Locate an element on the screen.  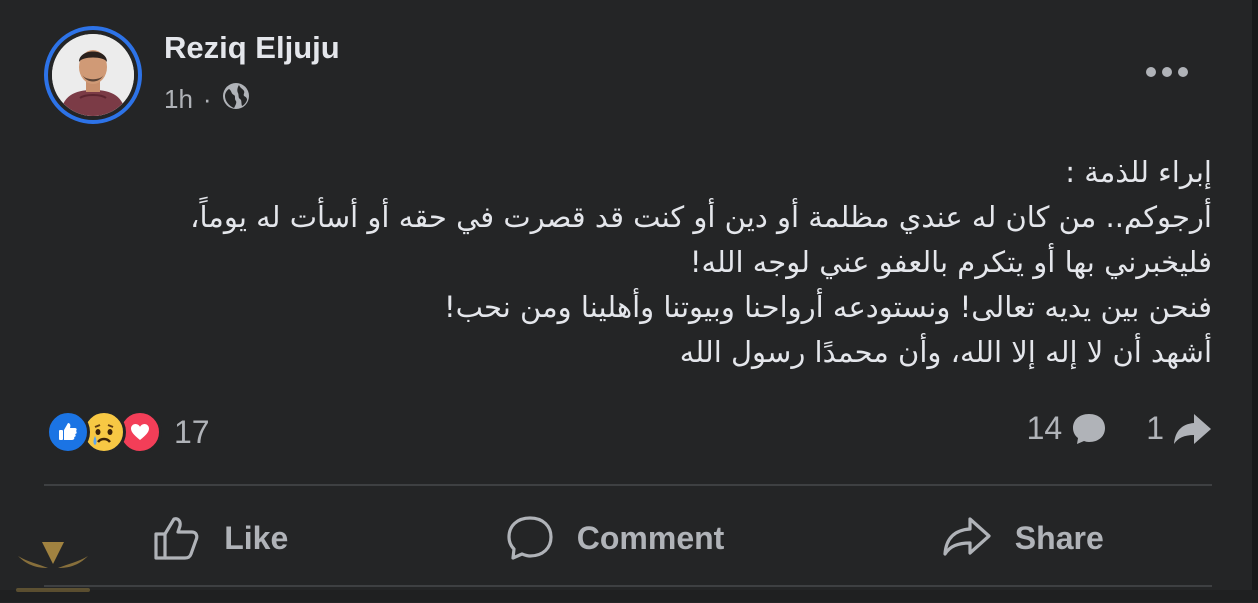
reaction-count: 17 is located at coordinates (192, 431).